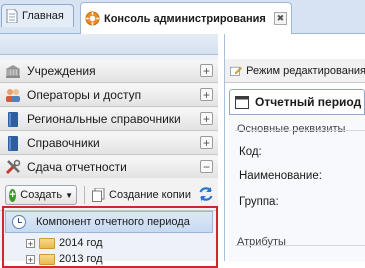 This screenshot has height=268, width=365. I want to click on menu-item-label: Компонент отчетного периода, so click(113, 222).